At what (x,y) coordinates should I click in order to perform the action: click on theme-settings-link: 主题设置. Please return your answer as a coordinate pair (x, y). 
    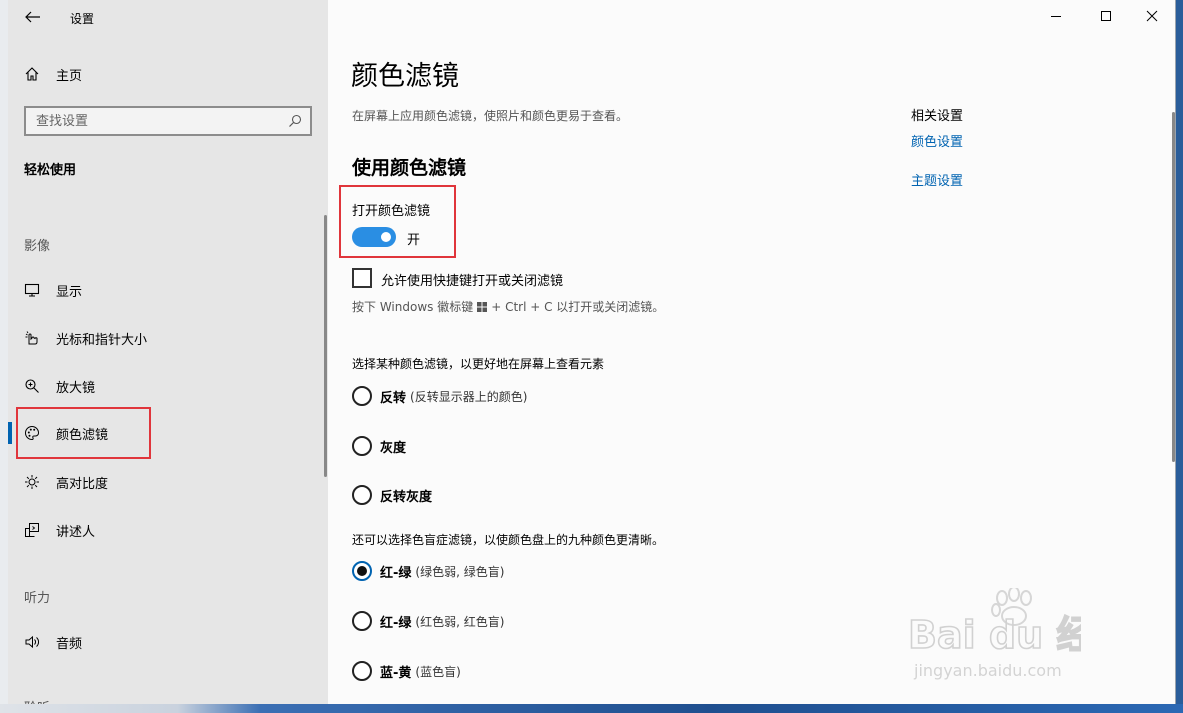
    Looking at the image, I should click on (937, 179).